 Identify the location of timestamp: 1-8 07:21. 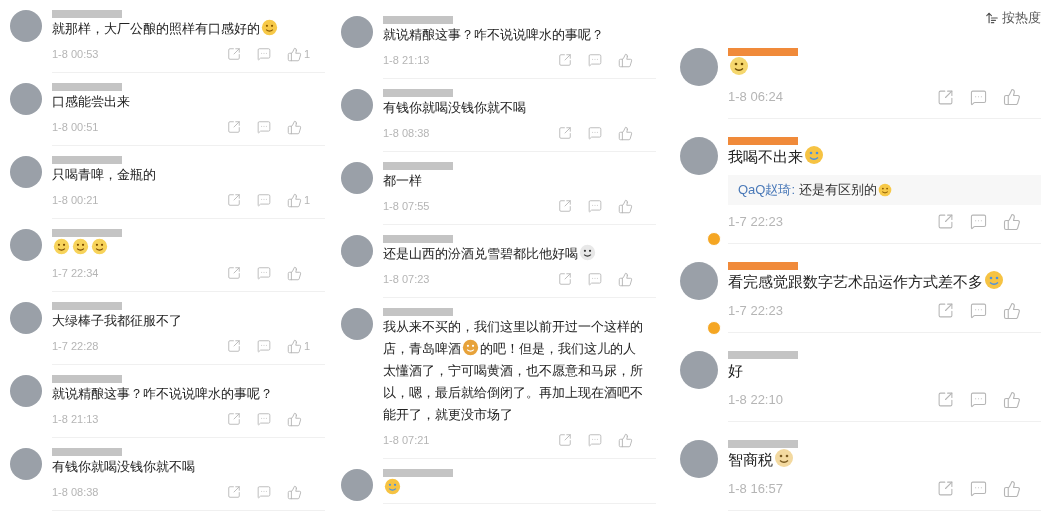
(406, 440).